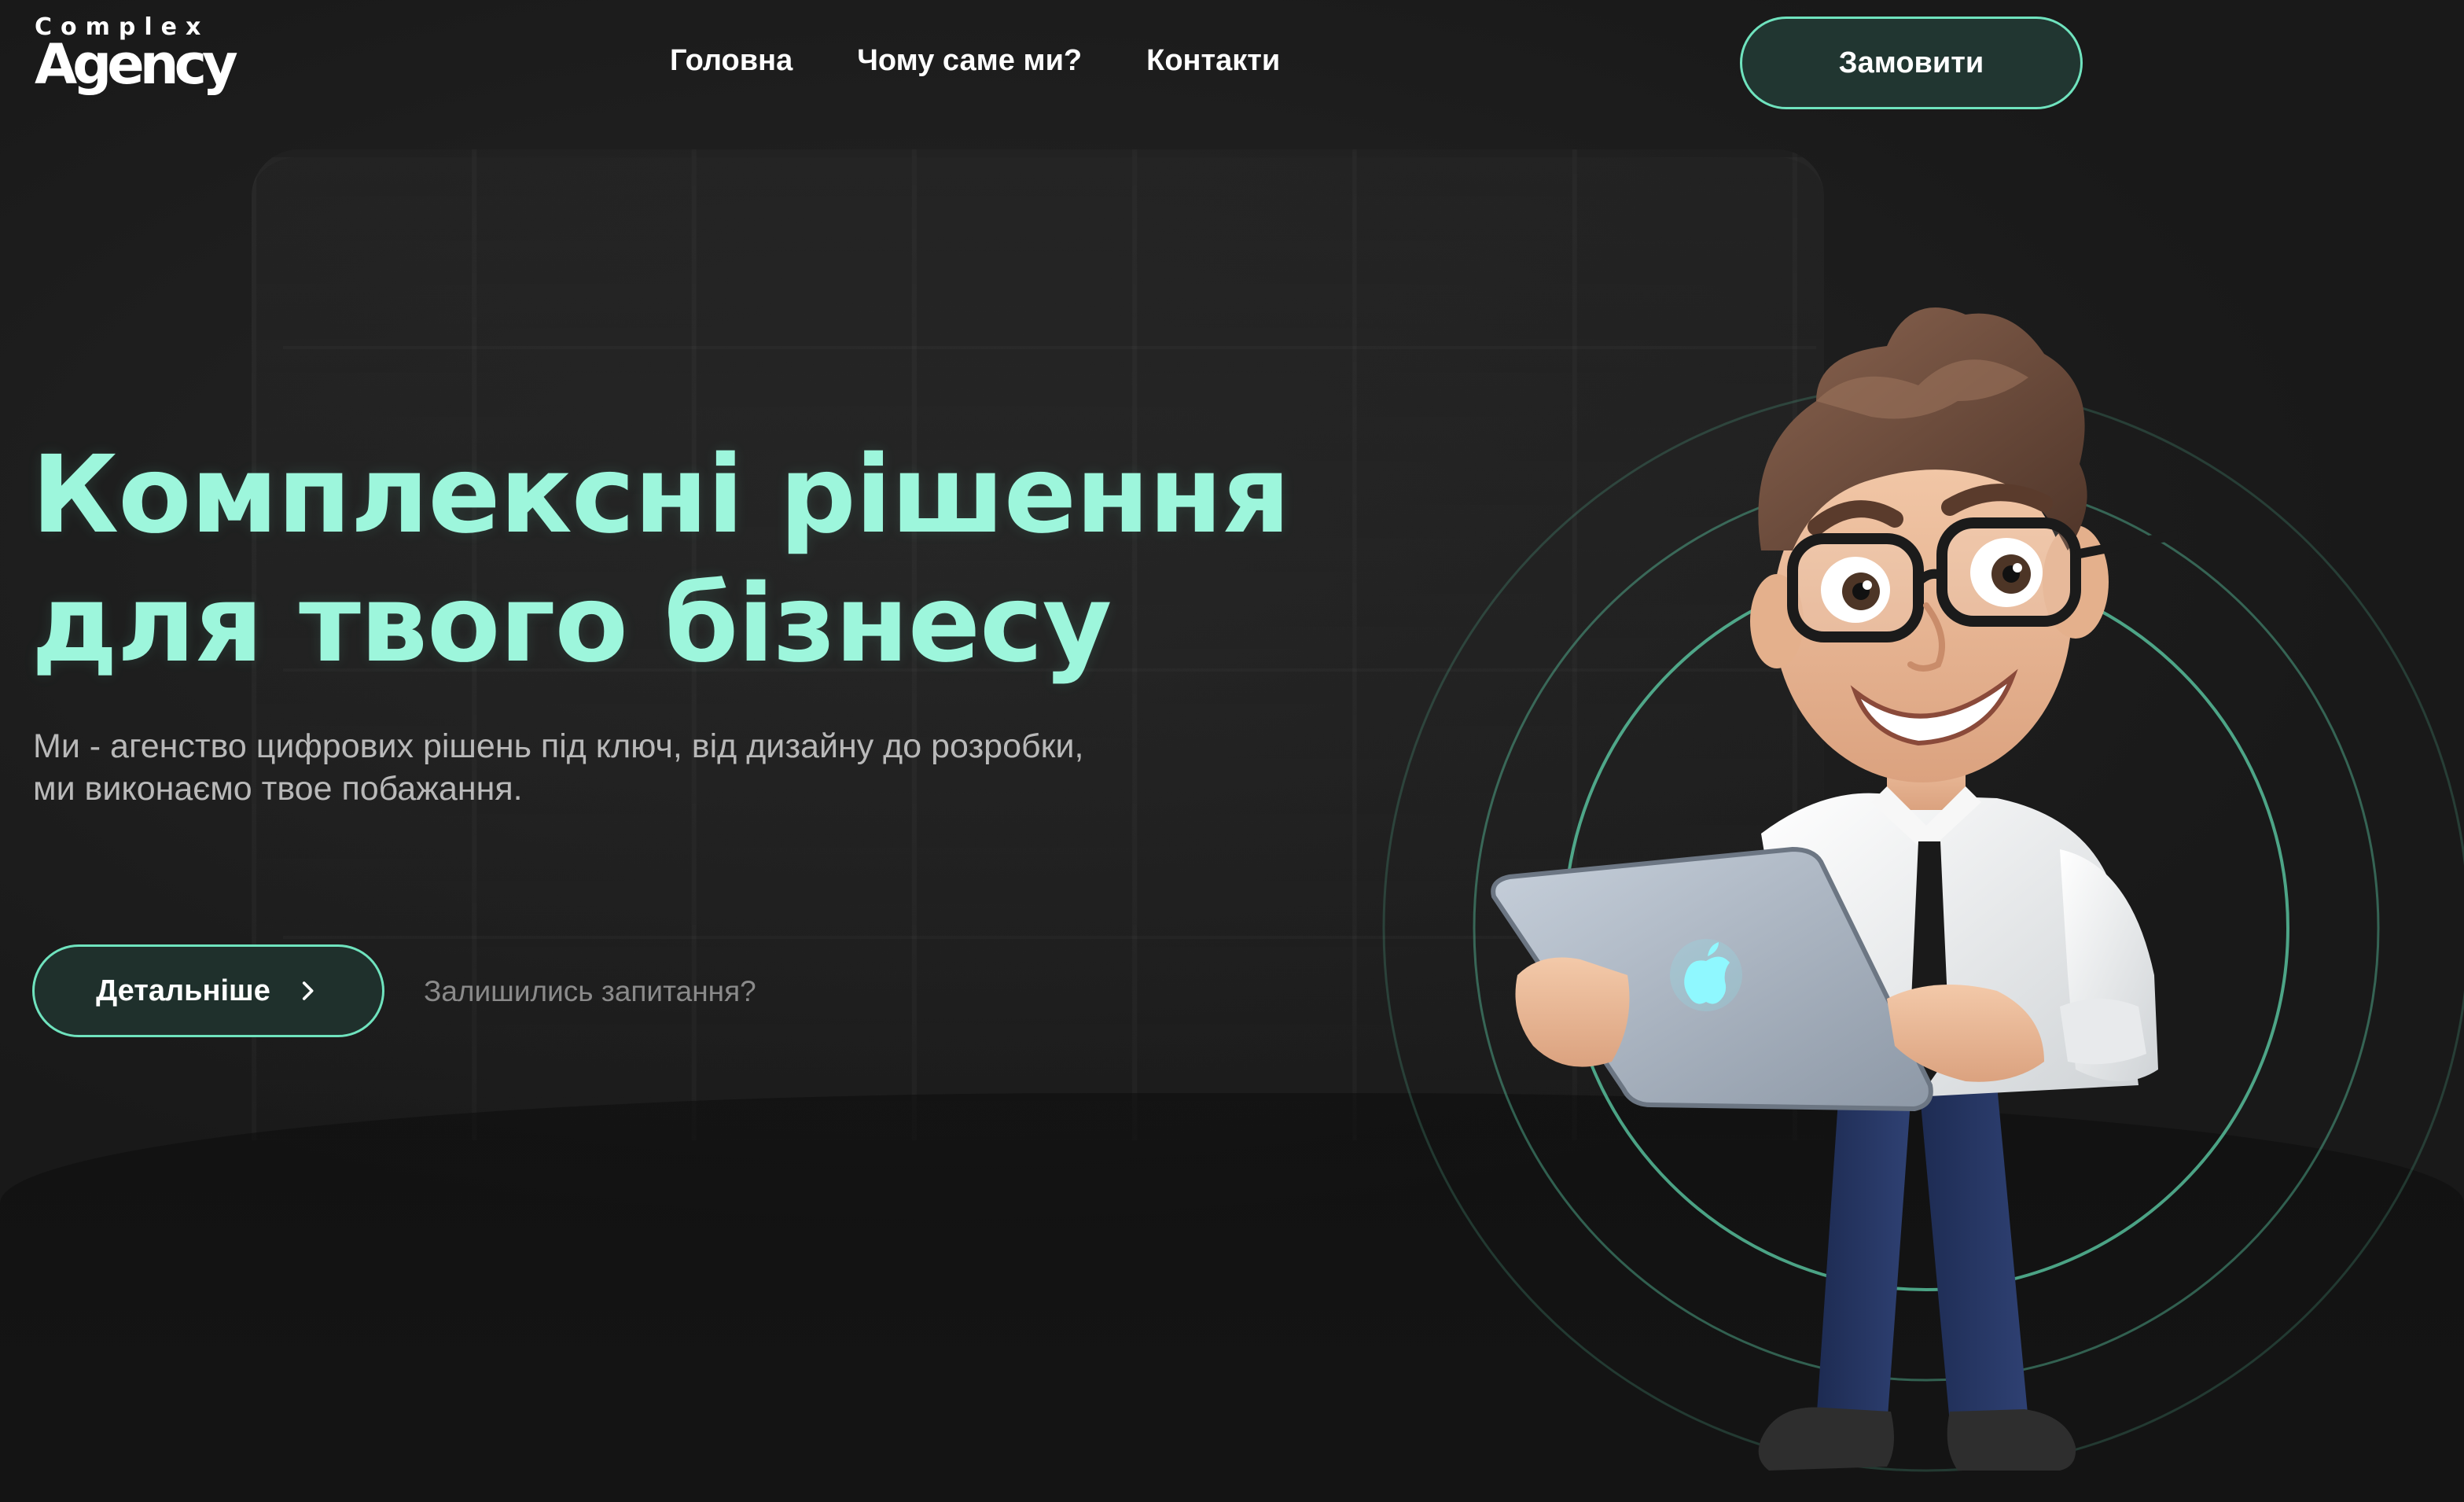 This screenshot has width=2464, height=1502. Describe the element at coordinates (136, 64) in the screenshot. I see `logo-big-text: Agency` at that location.